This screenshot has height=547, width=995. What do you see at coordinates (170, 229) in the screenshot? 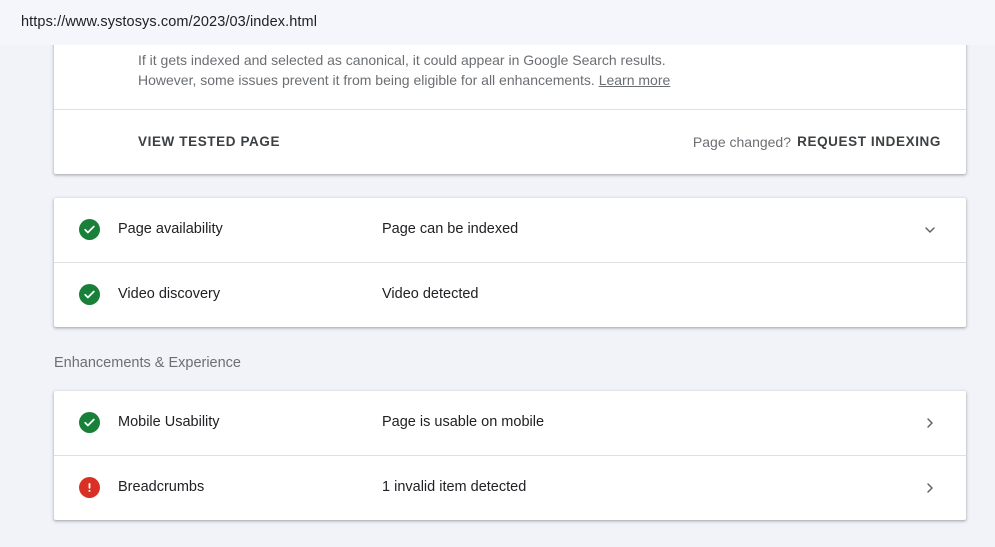
I see `check-label: Page availability` at bounding box center [170, 229].